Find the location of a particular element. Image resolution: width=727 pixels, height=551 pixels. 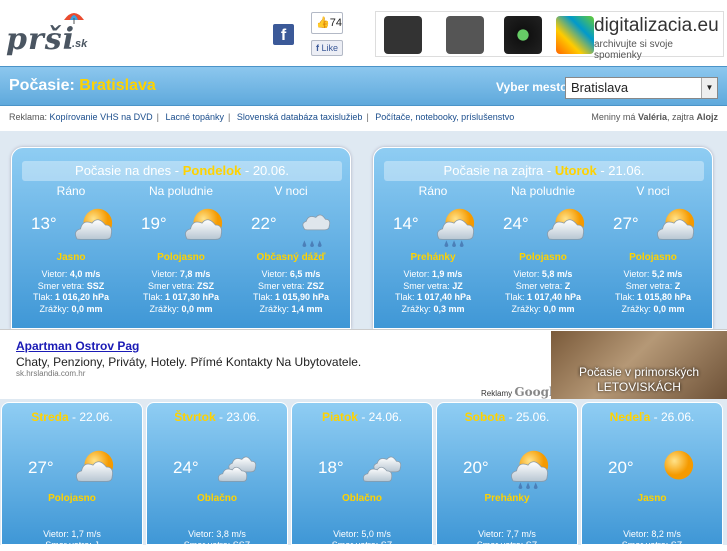

wind: Vietor: 7,7 m/s is located at coordinates (507, 534).